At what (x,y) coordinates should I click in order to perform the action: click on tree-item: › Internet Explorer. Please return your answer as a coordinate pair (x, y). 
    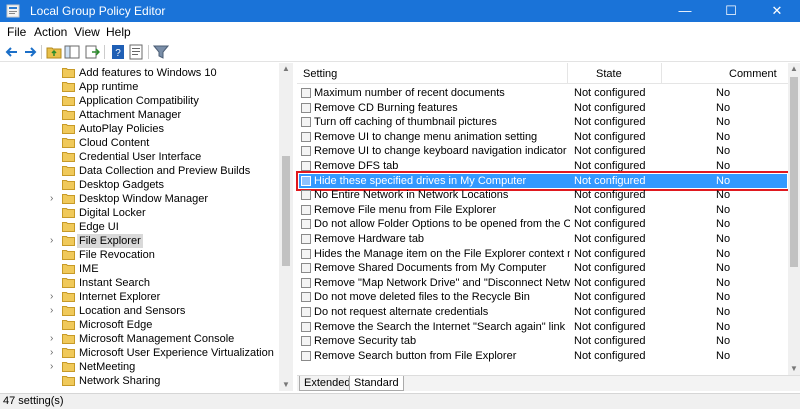
    Looking at the image, I should click on (139, 297).